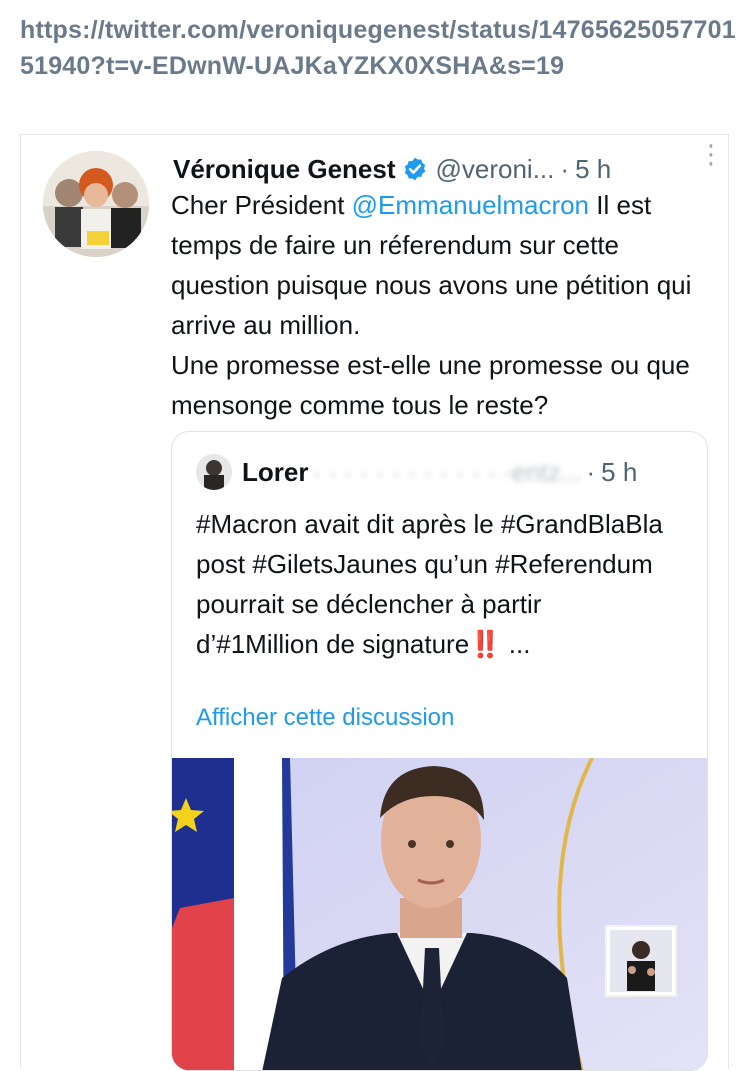 Image resolution: width=749 pixels, height=1071 pixels. I want to click on tweet-header: Véronique Genest @veroni... · 5 h, so click(443, 169).